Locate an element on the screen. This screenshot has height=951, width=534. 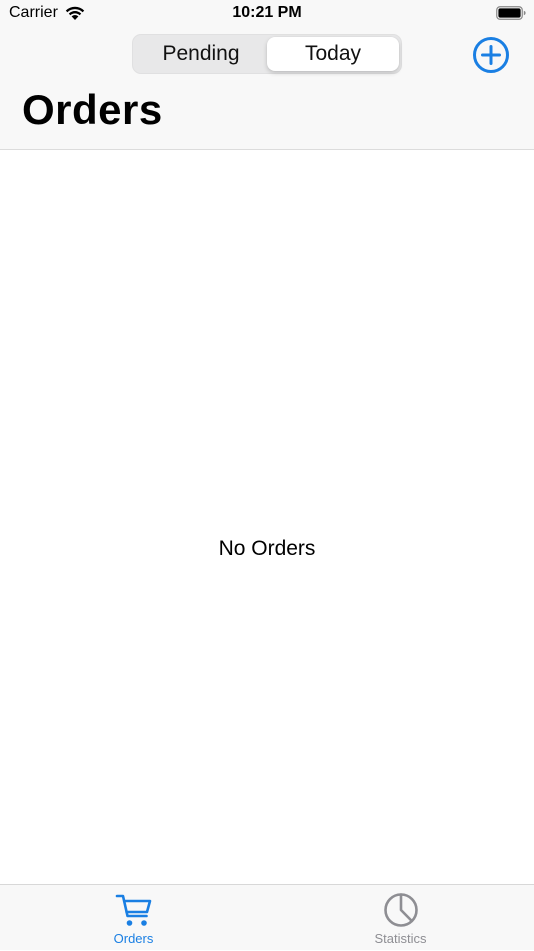
status-bar: Carrier 10:21 PM is located at coordinates (267, 15).